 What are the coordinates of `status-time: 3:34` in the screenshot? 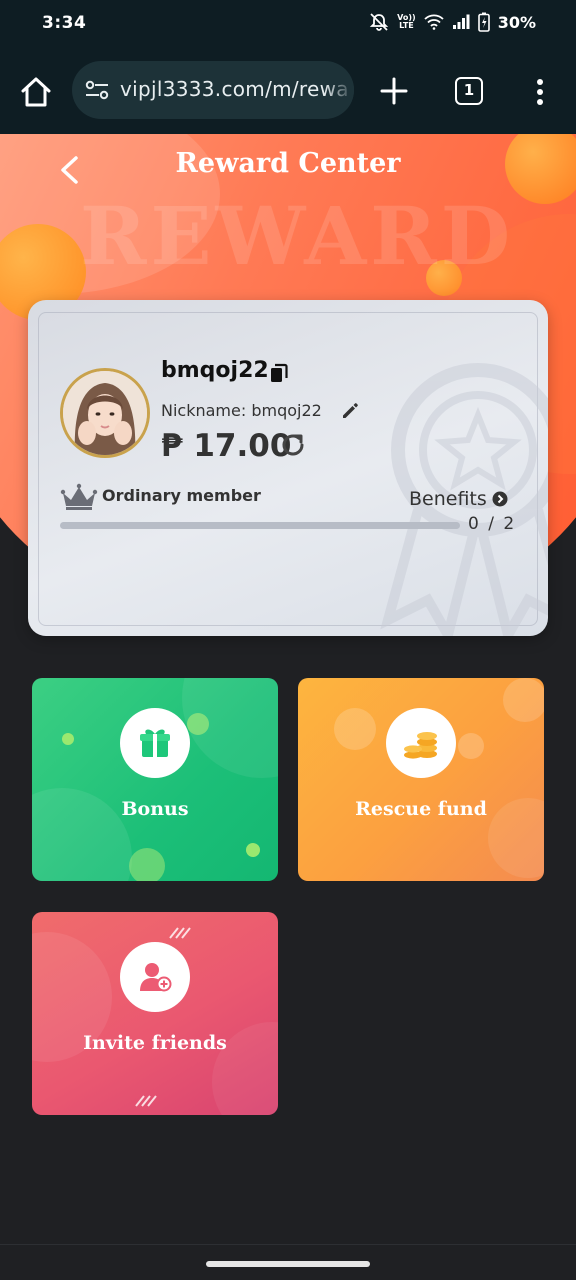 It's located at (64, 23).